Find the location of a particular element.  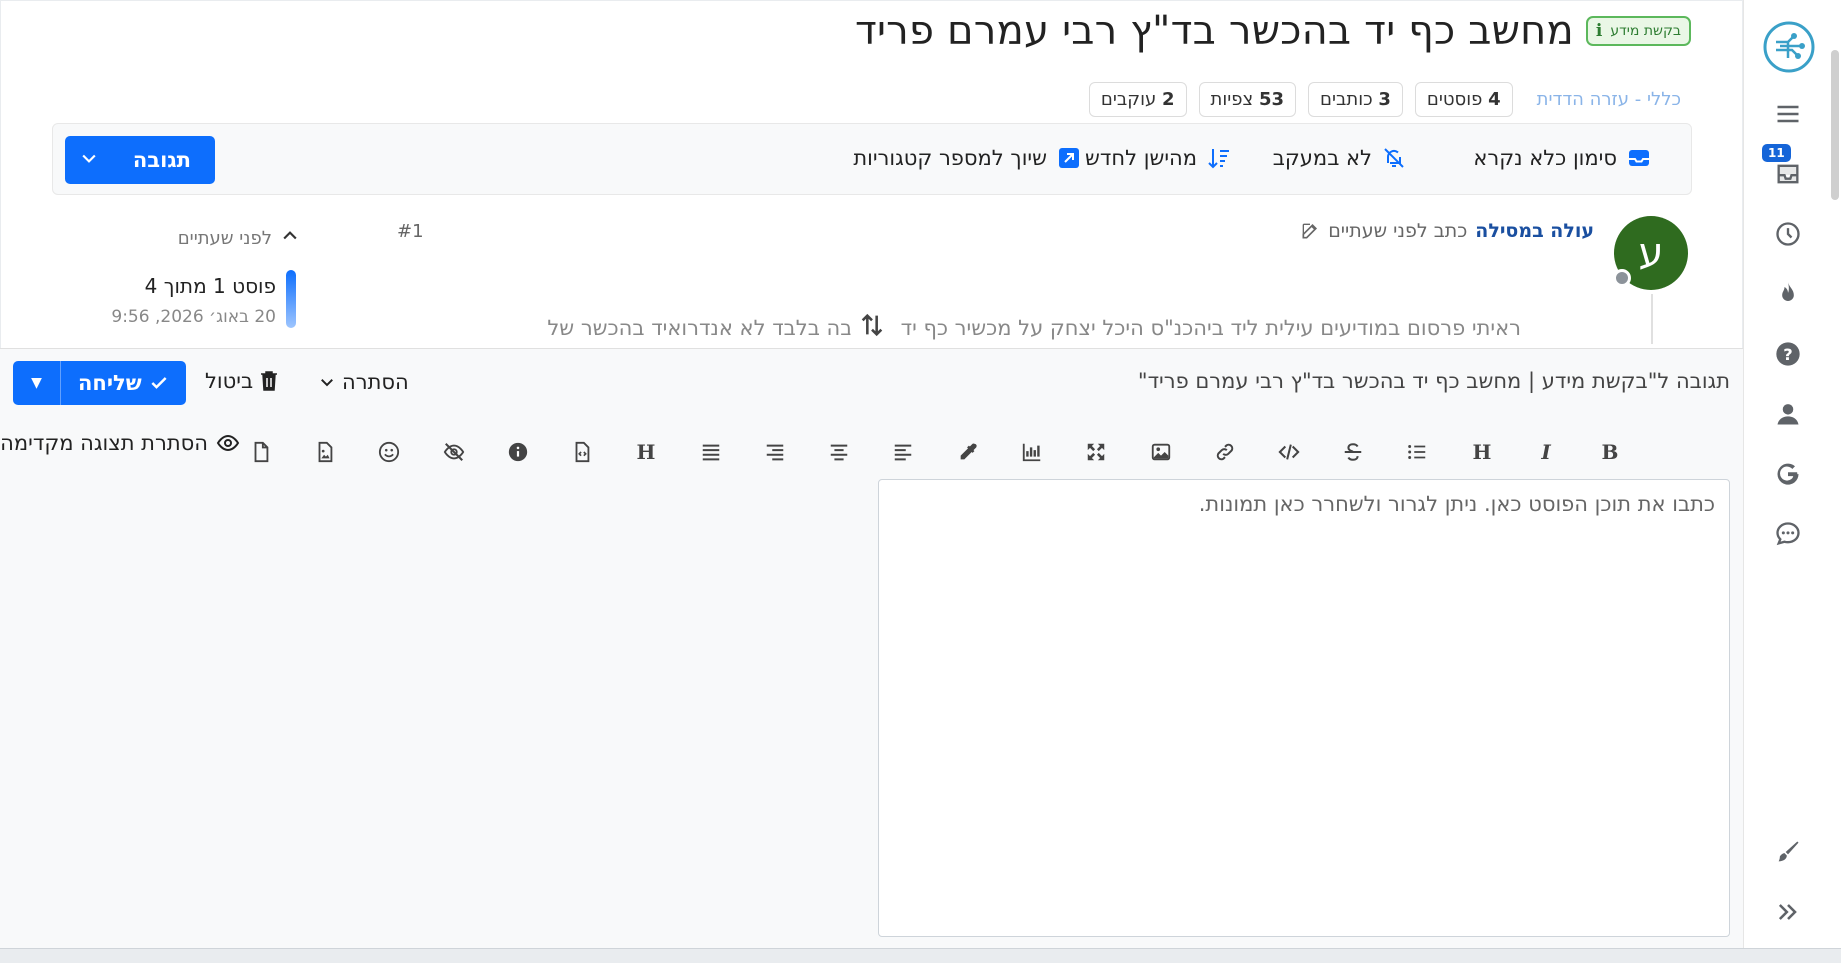

send-label: שליחה is located at coordinates (110, 383).